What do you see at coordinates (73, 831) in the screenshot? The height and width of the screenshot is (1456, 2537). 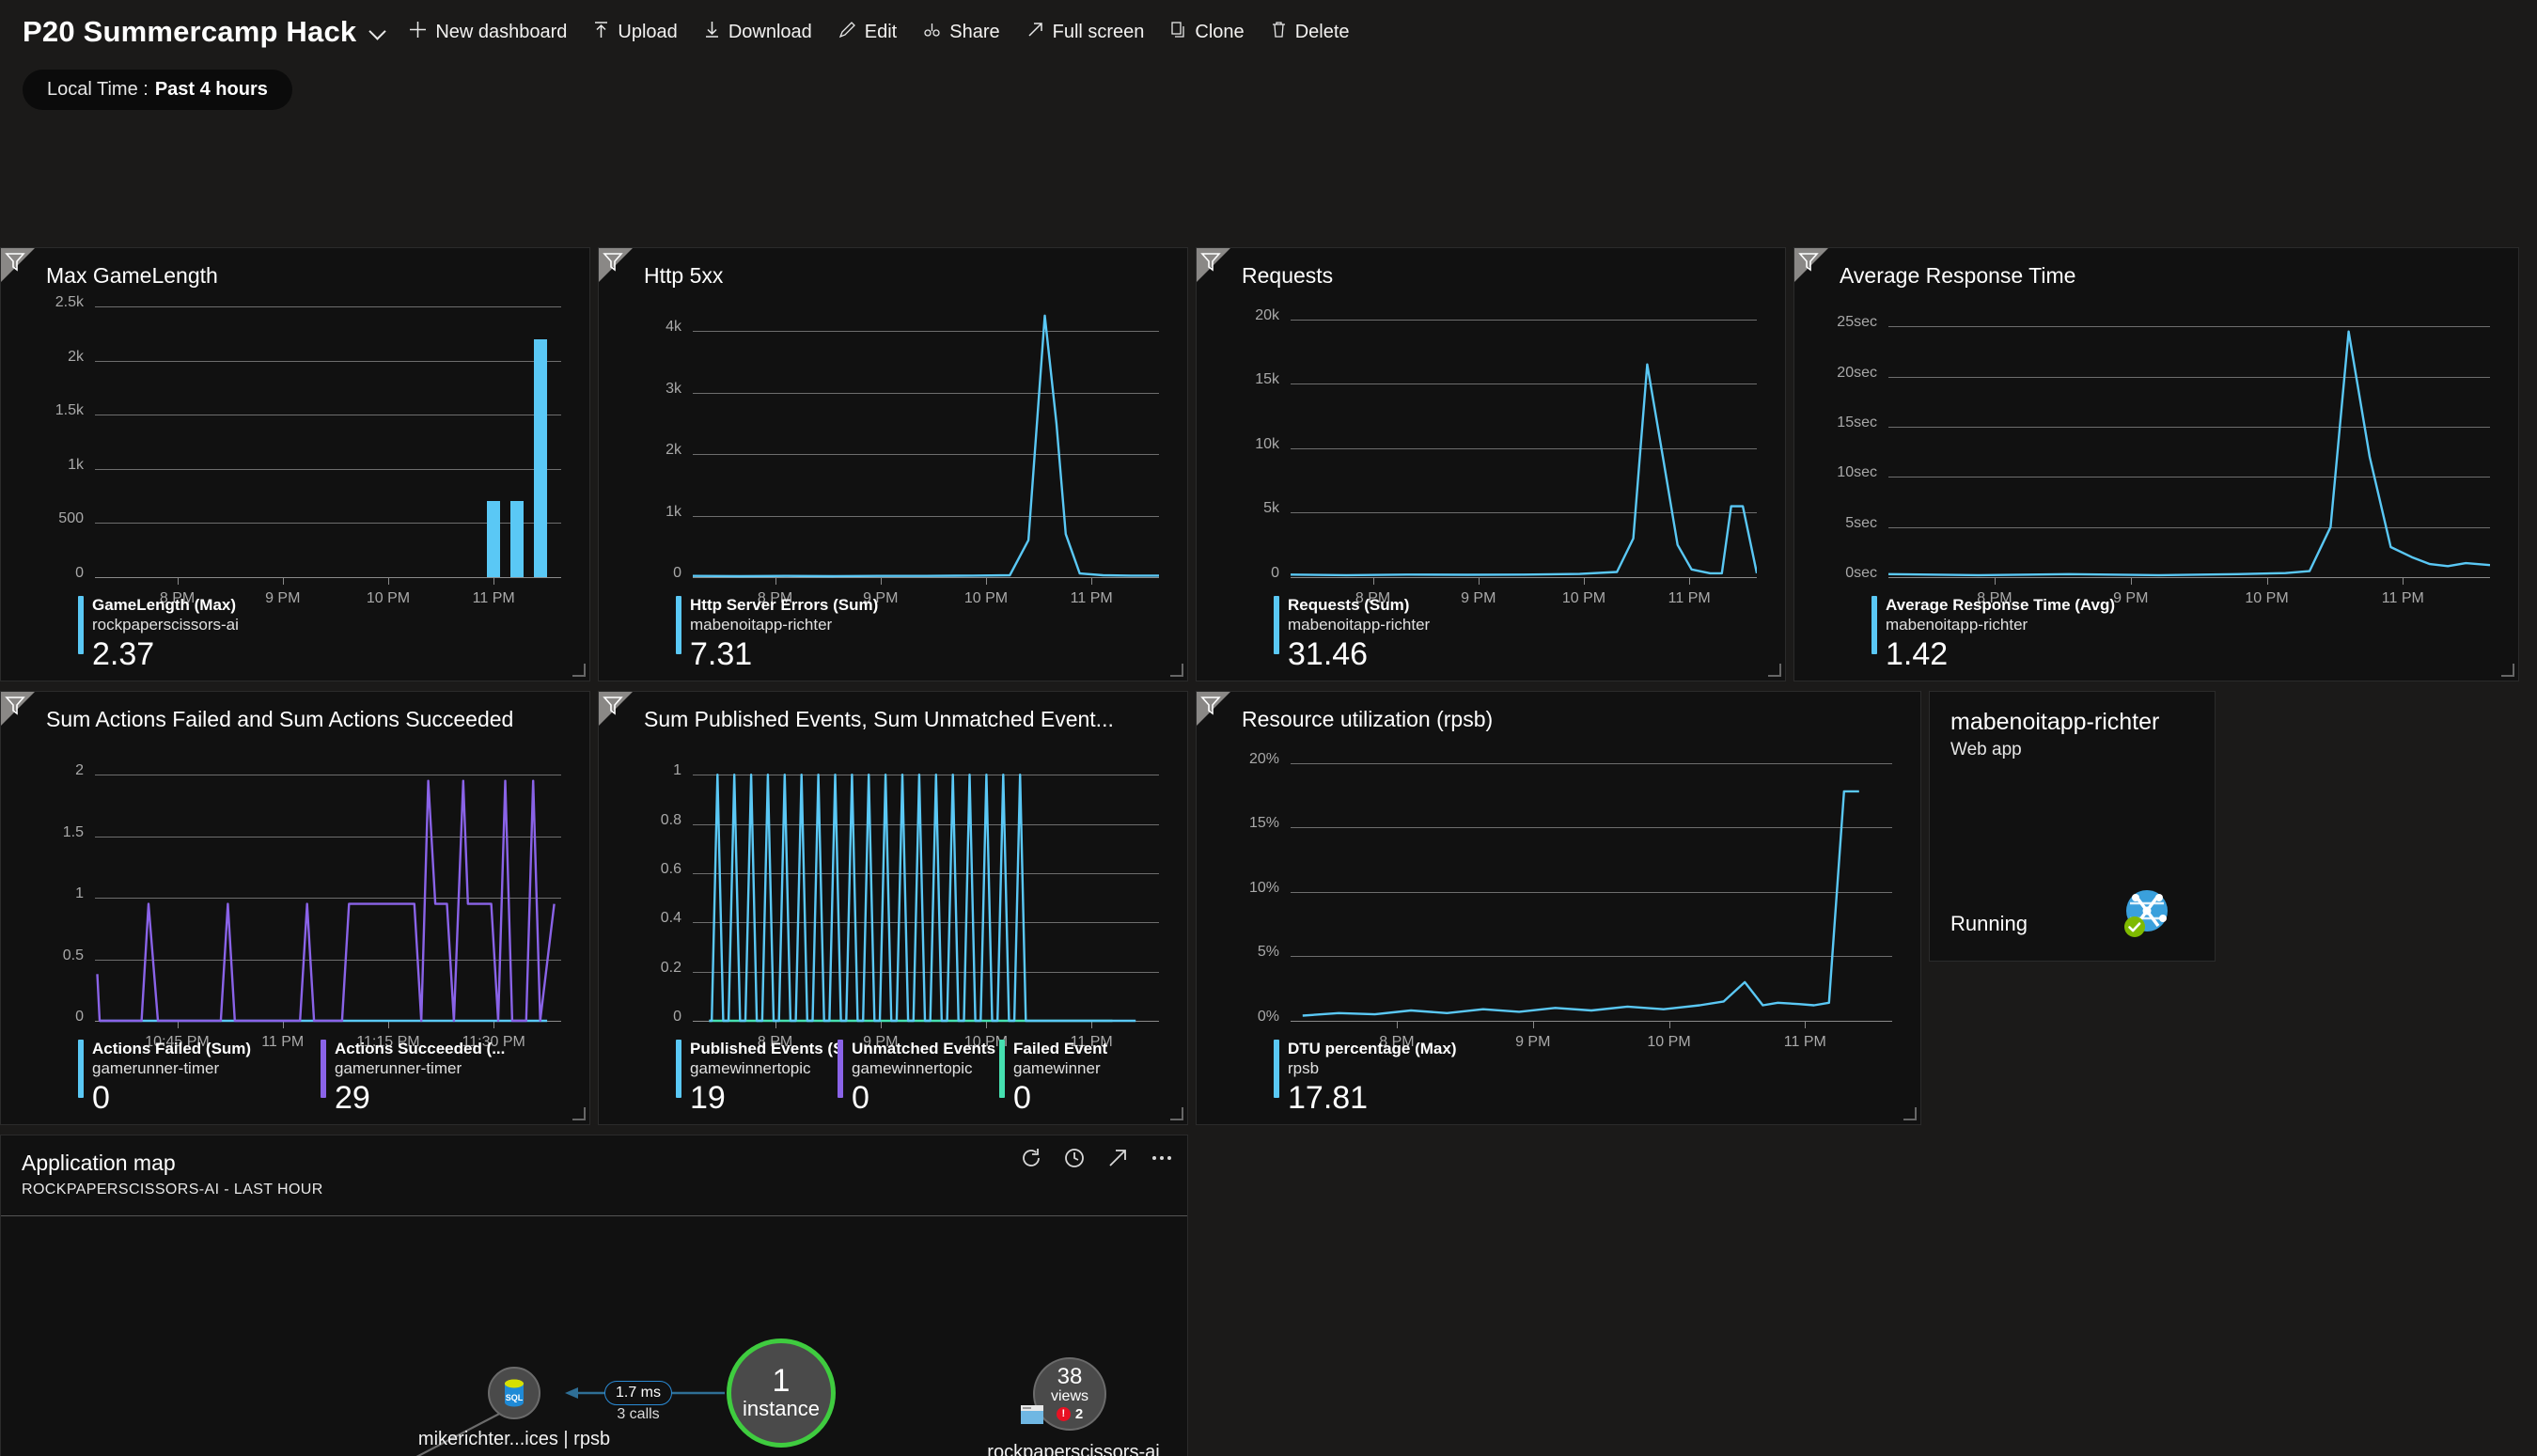 I see `y-axis-tick-label: 1.5` at bounding box center [73, 831].